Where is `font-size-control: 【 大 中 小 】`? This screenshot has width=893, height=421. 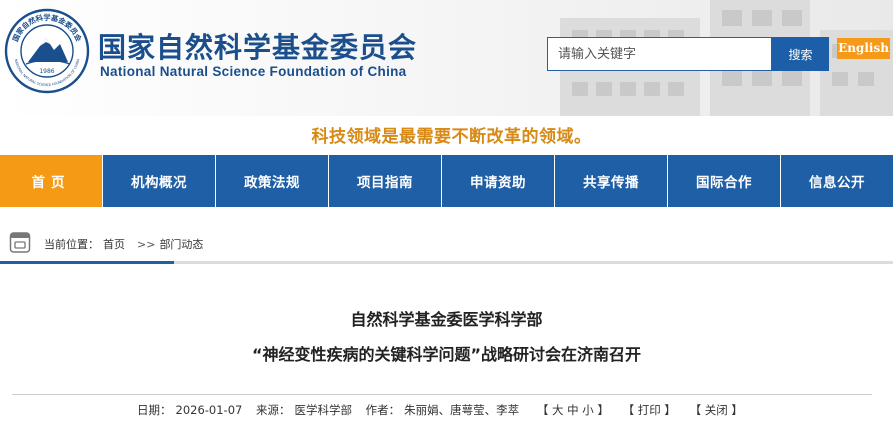
font-size-control: 【 大 中 小 】 is located at coordinates (573, 410).